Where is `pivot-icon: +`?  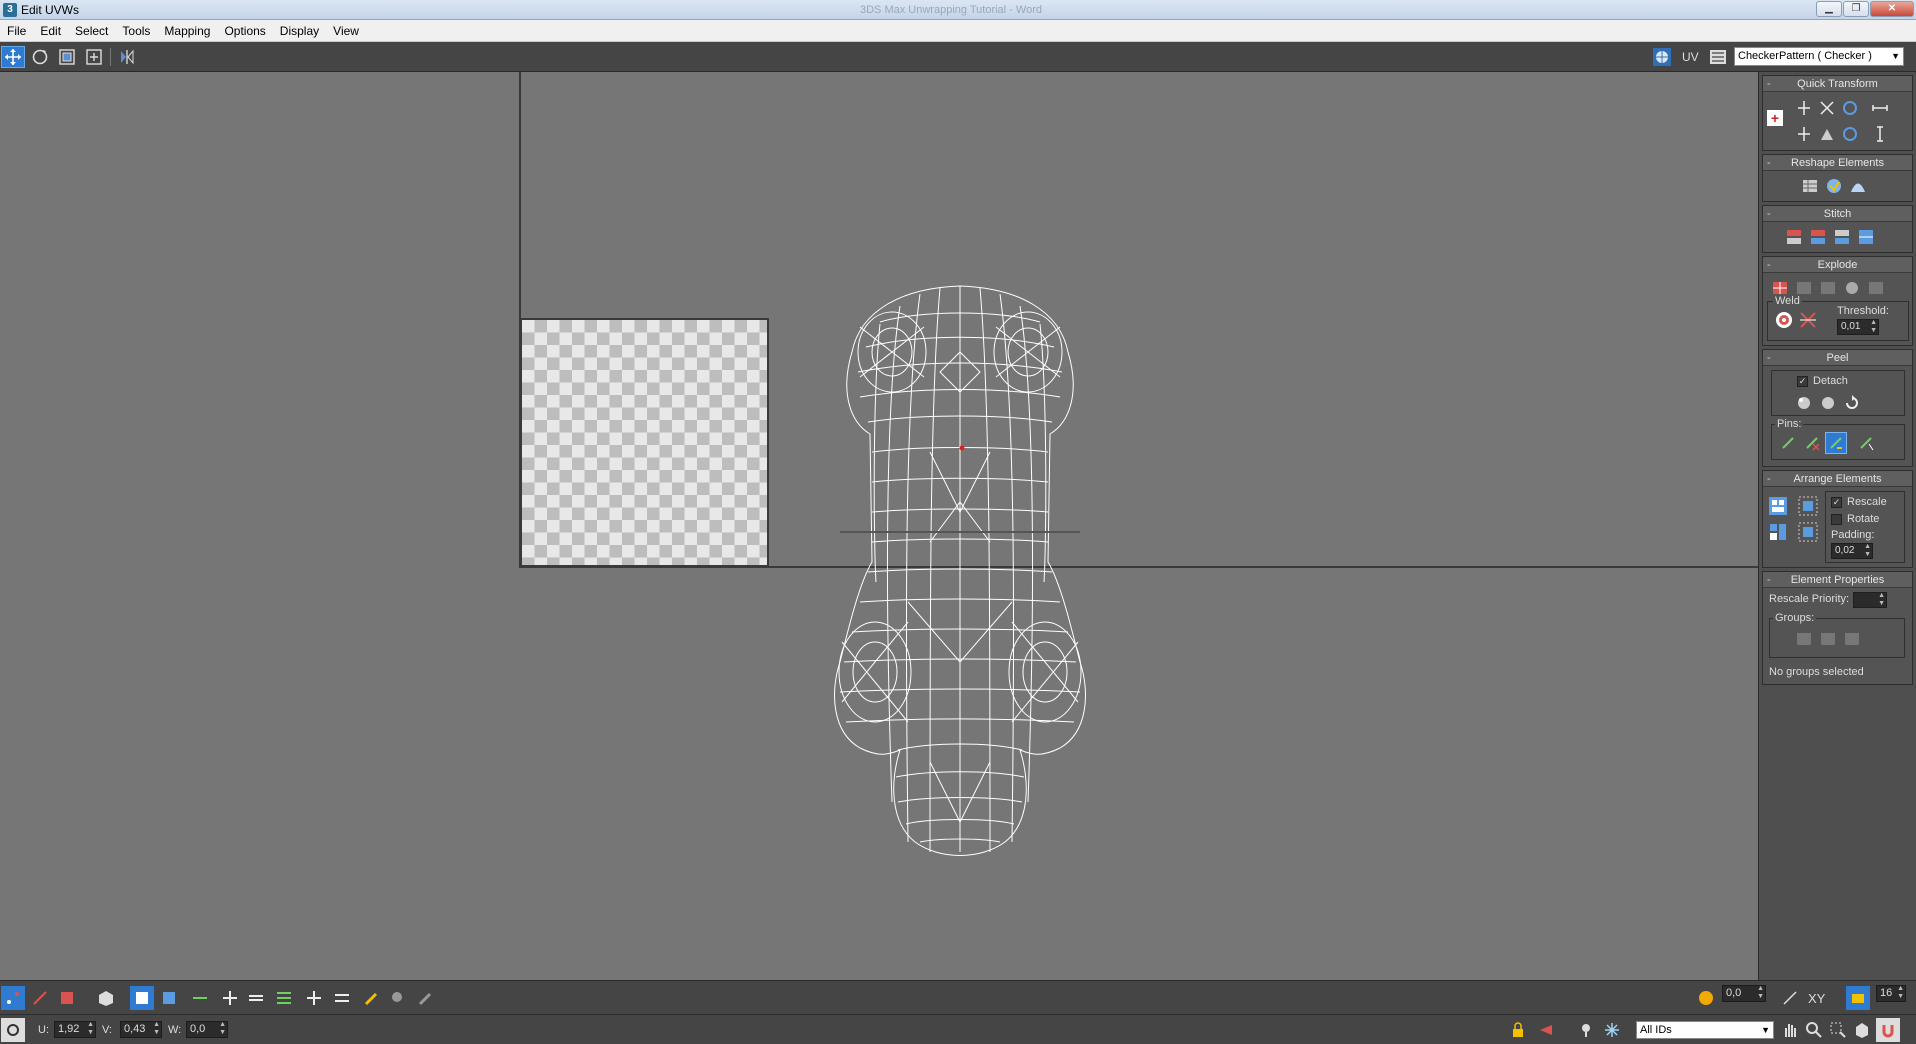 pivot-icon: + is located at coordinates (1775, 118).